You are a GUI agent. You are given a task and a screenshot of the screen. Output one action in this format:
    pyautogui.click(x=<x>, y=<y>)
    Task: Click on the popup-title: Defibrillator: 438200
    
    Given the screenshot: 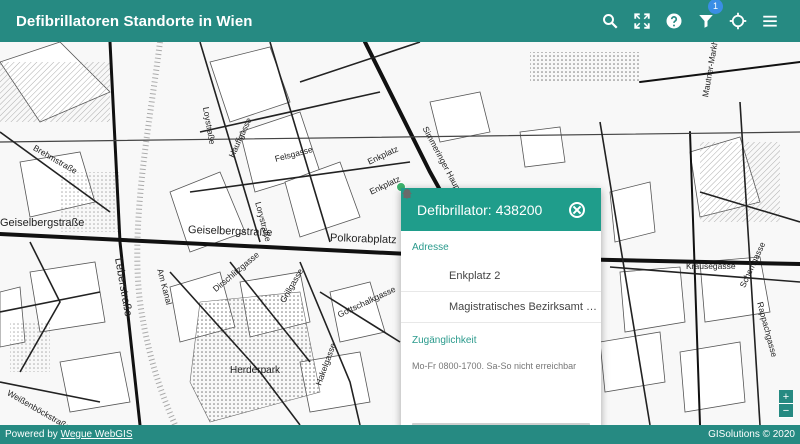 What is the action you would take?
    pyautogui.click(x=480, y=209)
    